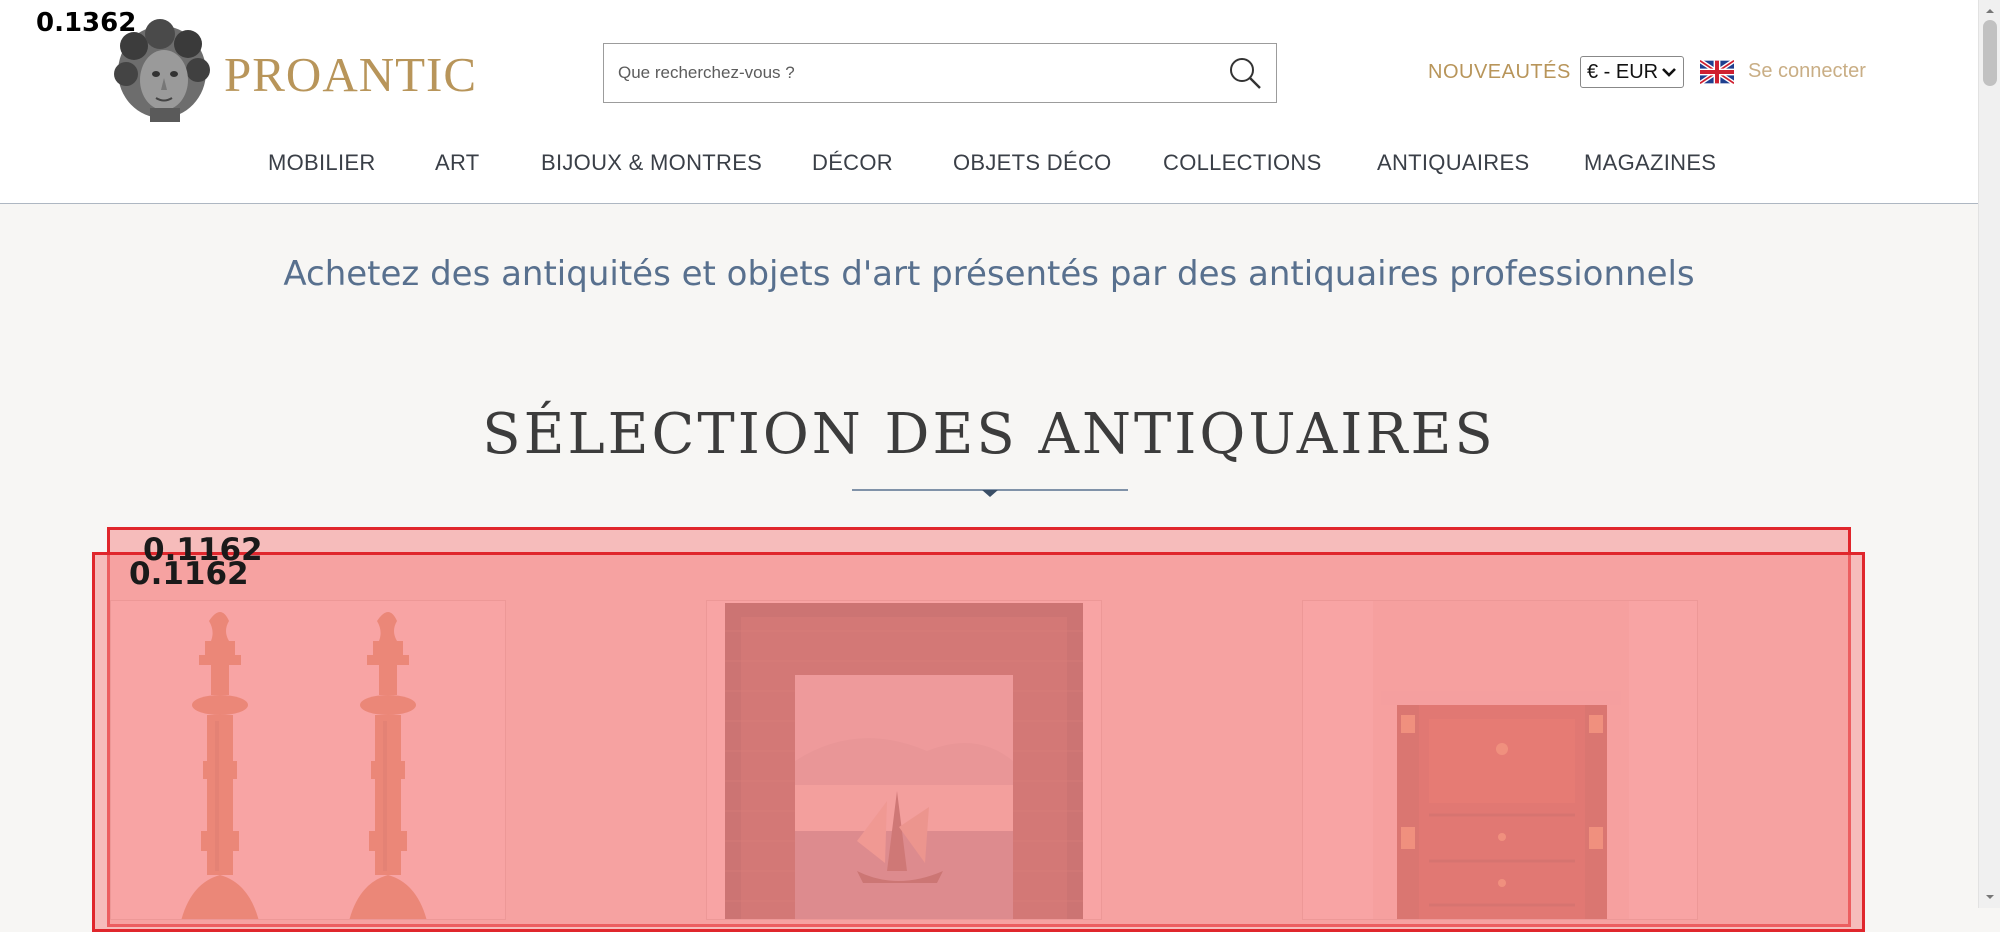 The image size is (2000, 932). What do you see at coordinates (990, 493) in the screenshot?
I see `title-divider` at bounding box center [990, 493].